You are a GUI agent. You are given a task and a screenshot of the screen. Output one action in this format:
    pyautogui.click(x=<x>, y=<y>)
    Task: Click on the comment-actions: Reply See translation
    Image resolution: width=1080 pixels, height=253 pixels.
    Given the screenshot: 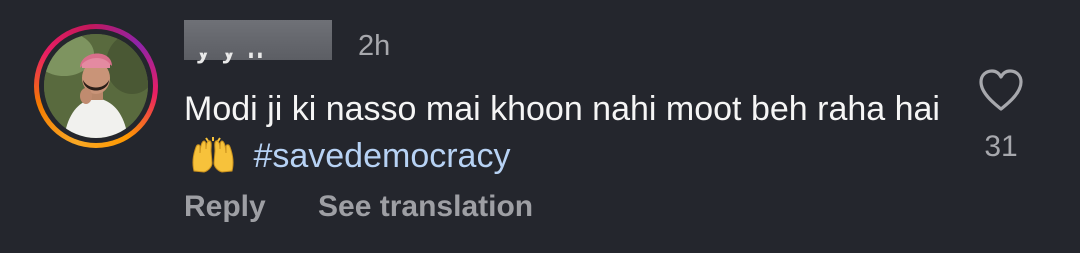 What is the action you would take?
    pyautogui.click(x=358, y=207)
    